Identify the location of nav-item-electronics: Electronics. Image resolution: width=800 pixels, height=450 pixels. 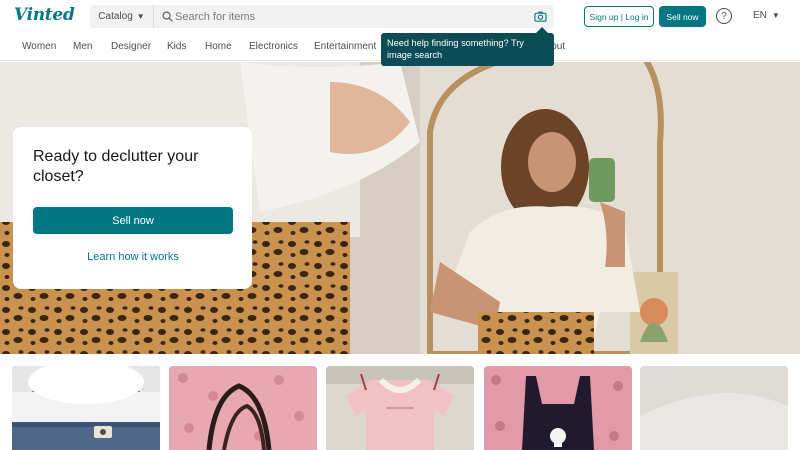
(273, 46).